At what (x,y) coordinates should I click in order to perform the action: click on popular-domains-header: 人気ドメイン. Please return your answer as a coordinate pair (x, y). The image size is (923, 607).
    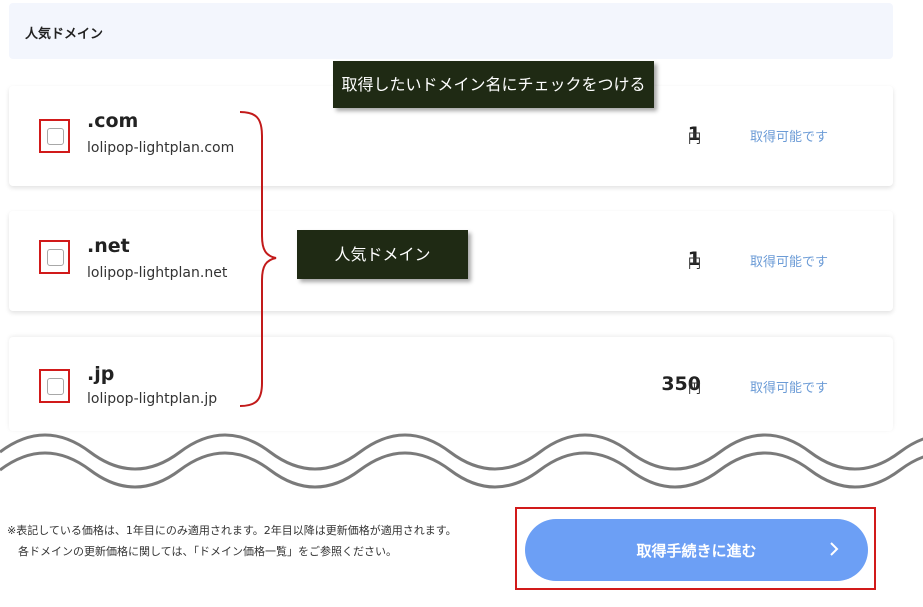
    Looking at the image, I should click on (451, 31).